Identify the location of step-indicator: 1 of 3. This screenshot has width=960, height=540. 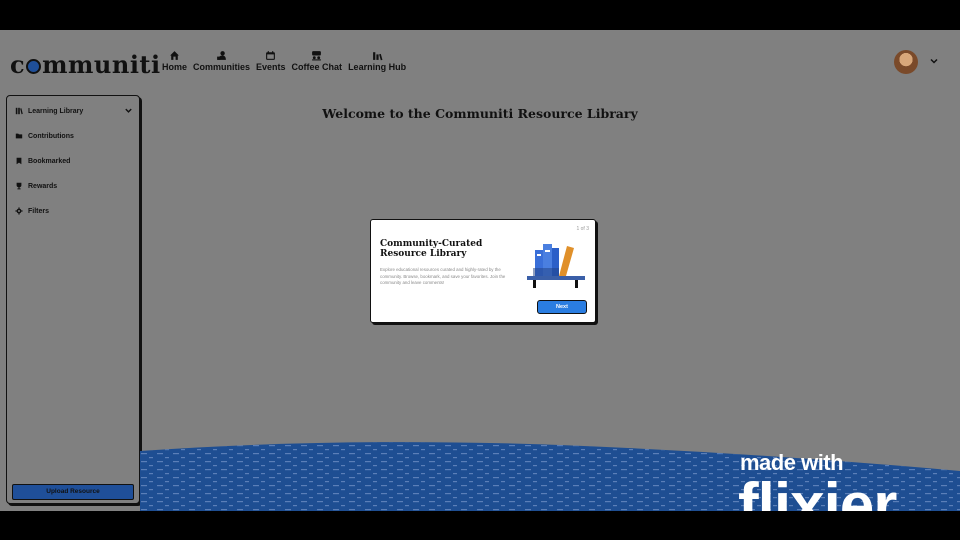
(582, 229).